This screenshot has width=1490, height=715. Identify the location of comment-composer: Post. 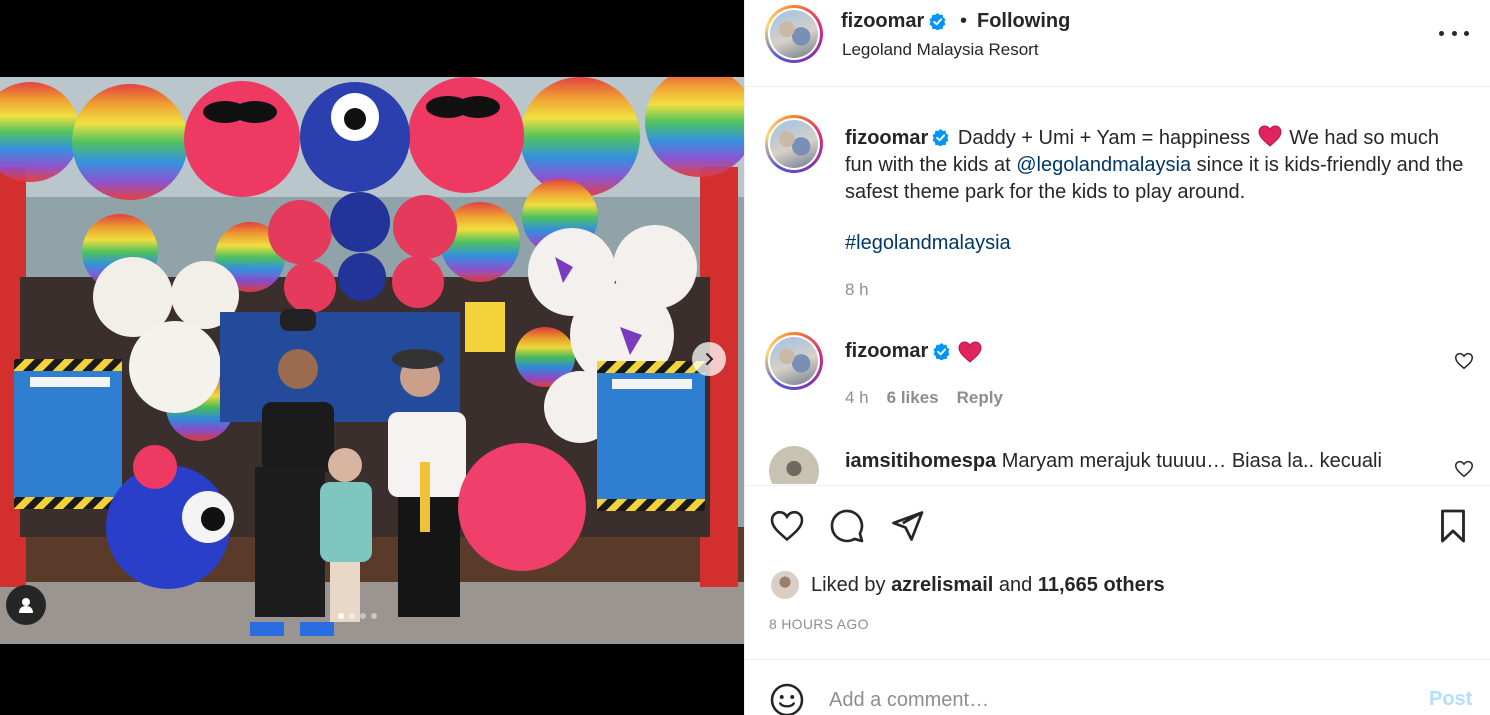
(1117, 687).